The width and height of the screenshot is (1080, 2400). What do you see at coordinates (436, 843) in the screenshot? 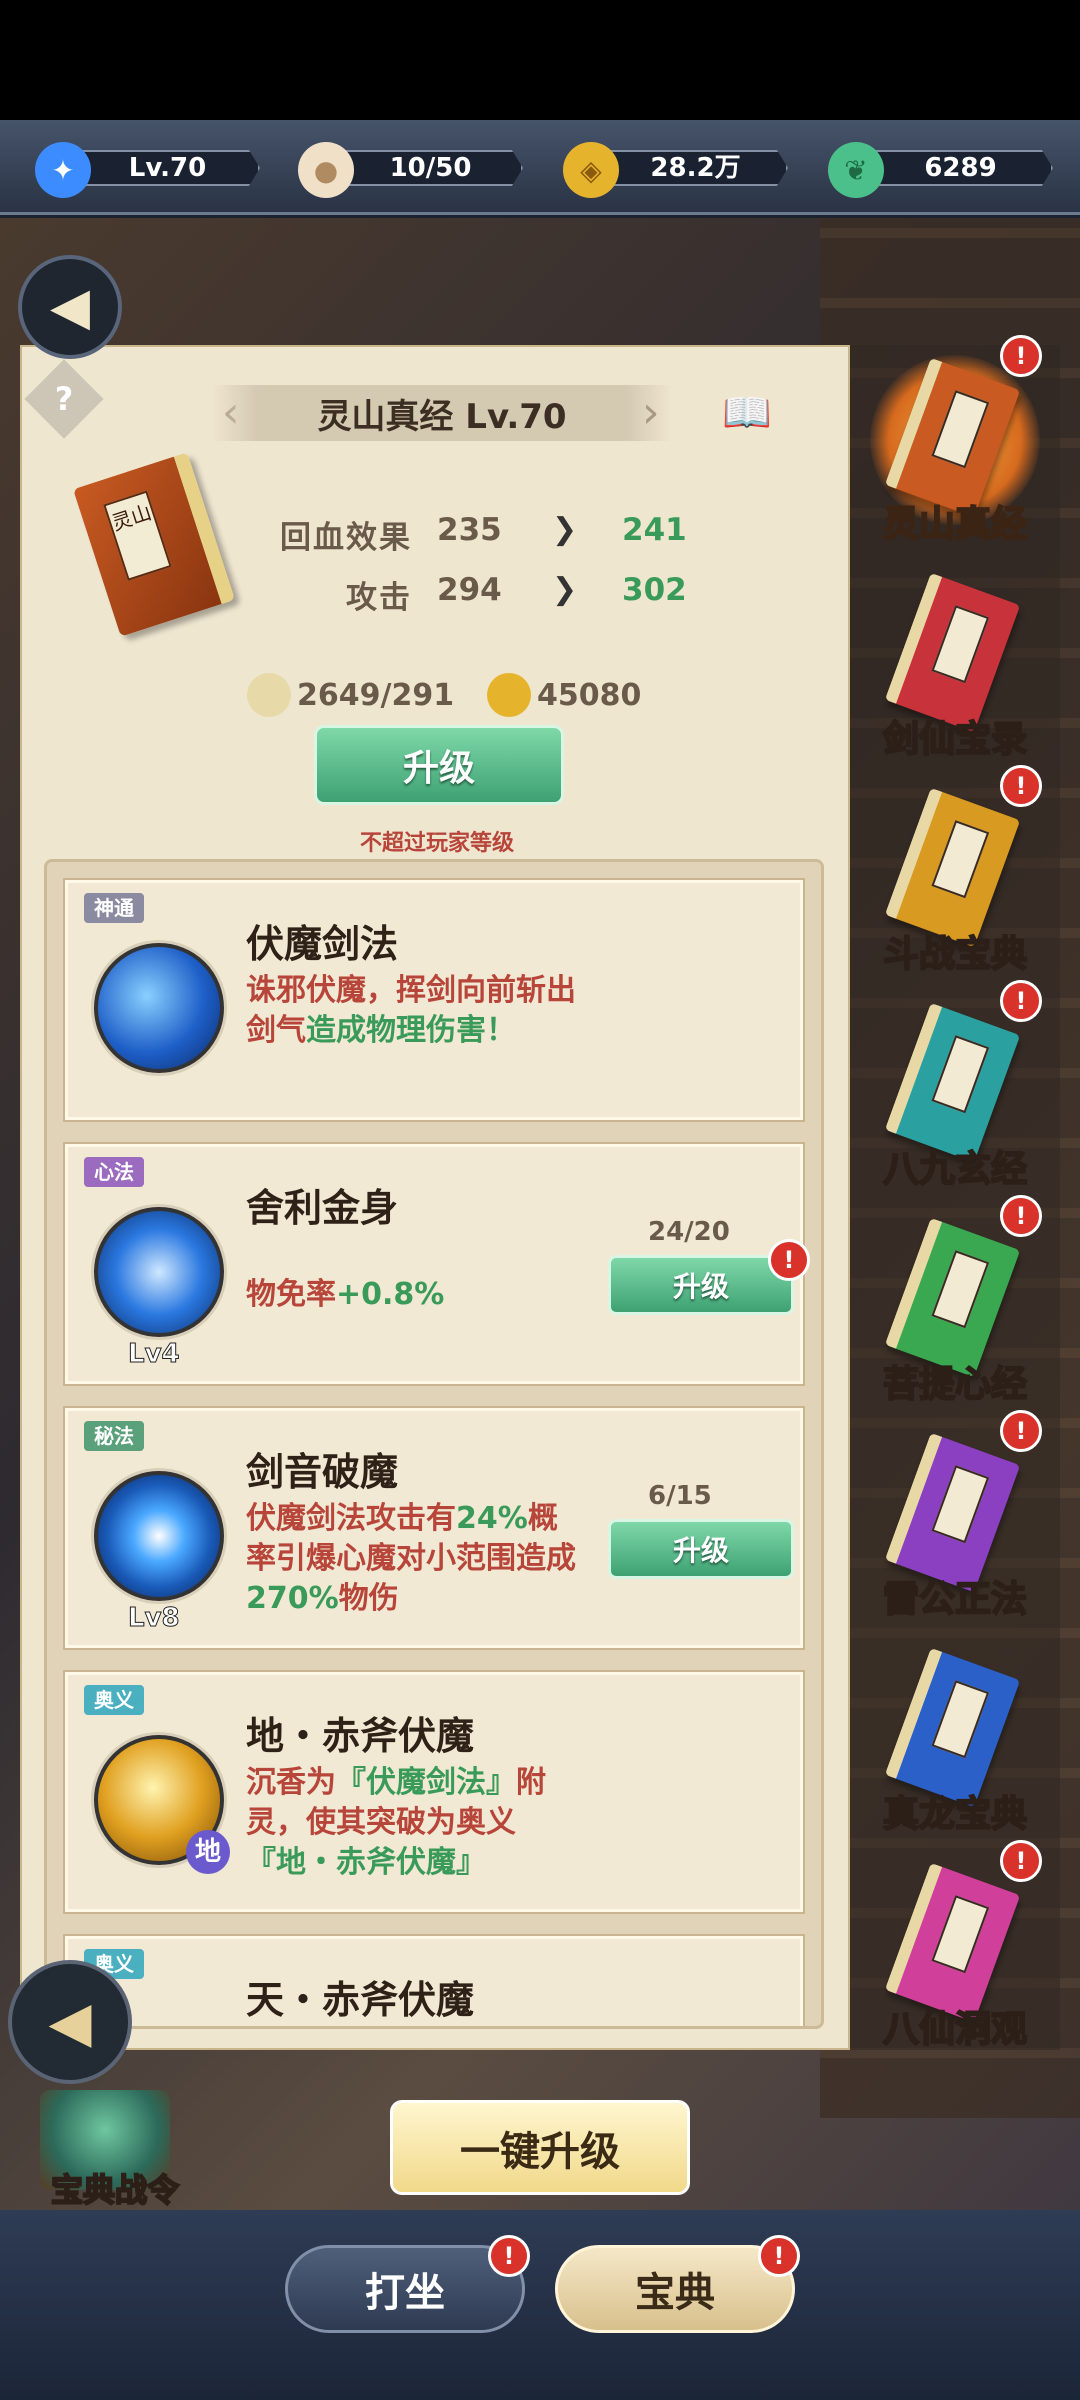
I see `level-limit-note: 不超过玩家等级` at bounding box center [436, 843].